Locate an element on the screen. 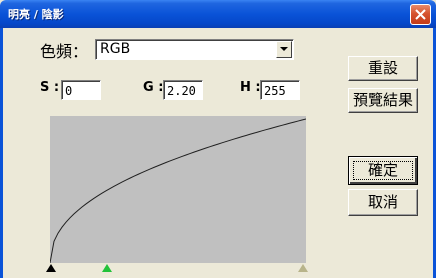 The width and height of the screenshot is (436, 278). gamma-field: 2.20 is located at coordinates (183, 90).